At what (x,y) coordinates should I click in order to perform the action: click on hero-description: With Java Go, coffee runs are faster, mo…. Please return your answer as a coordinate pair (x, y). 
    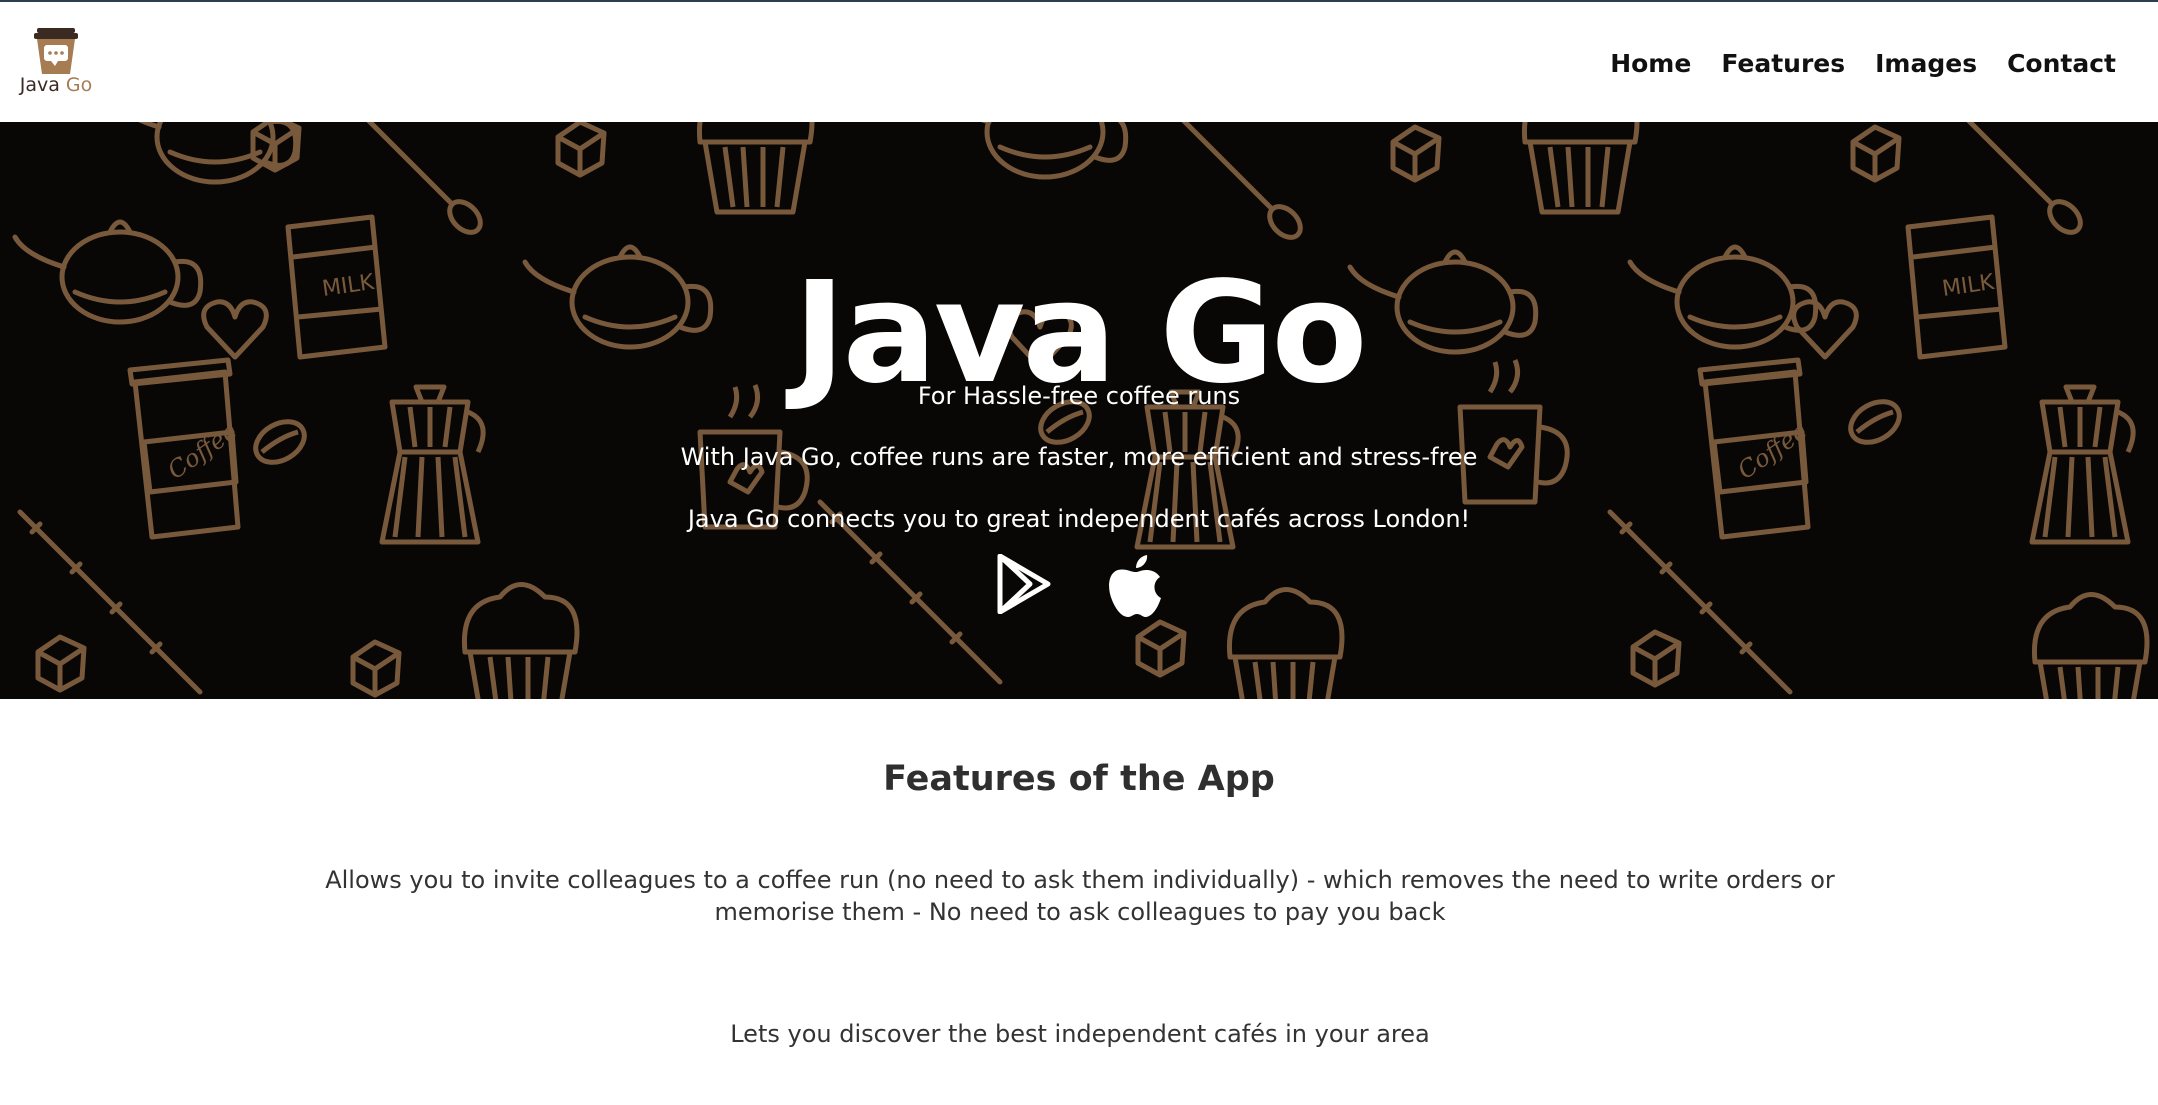
    Looking at the image, I should click on (1079, 457).